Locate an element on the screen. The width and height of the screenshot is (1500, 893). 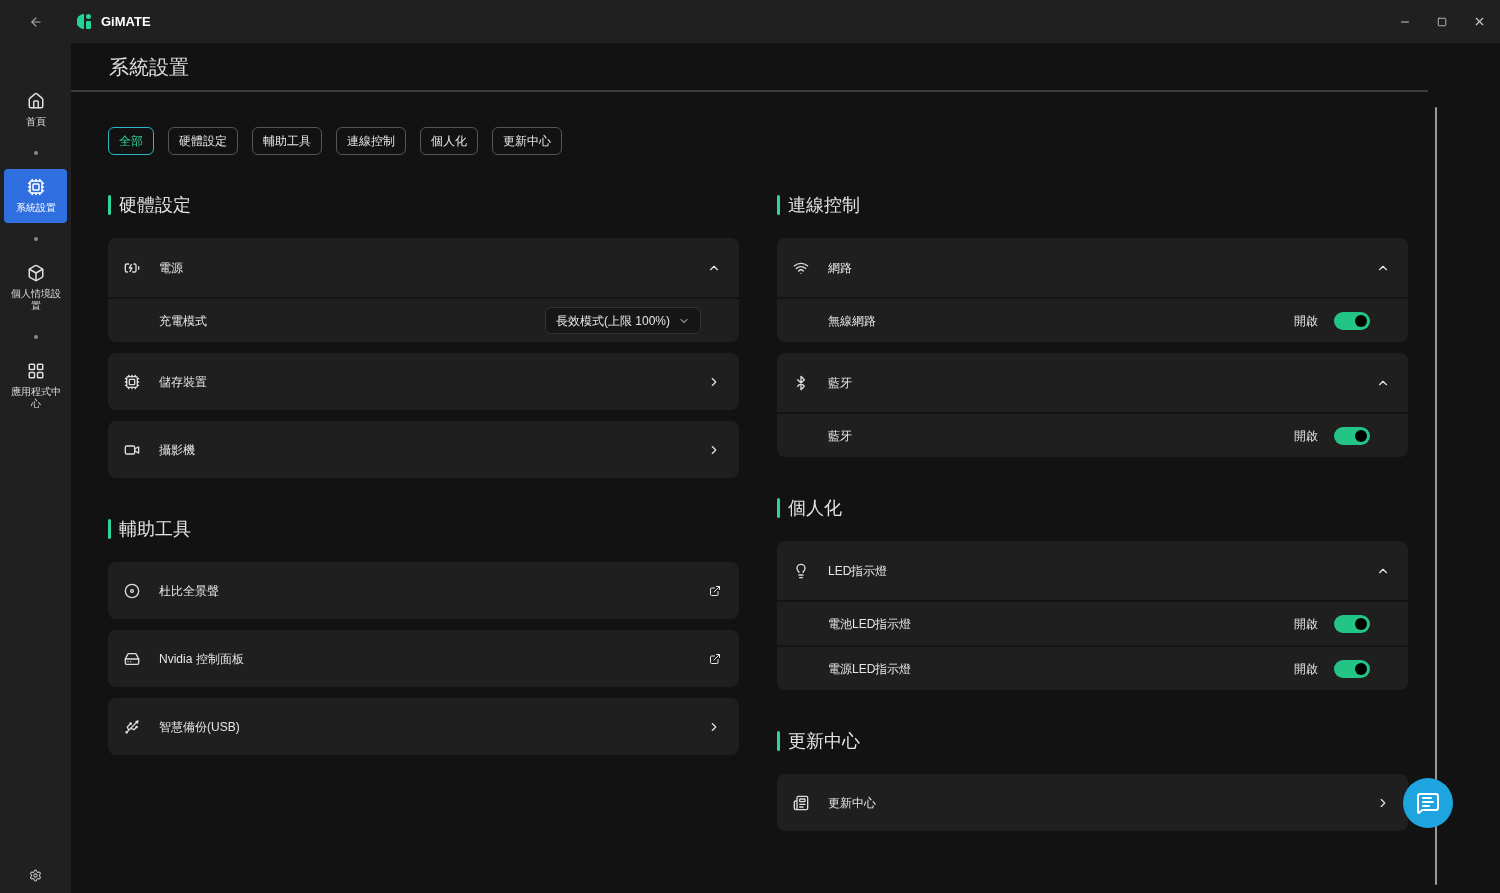
chat-icon is located at coordinates (1428, 803).